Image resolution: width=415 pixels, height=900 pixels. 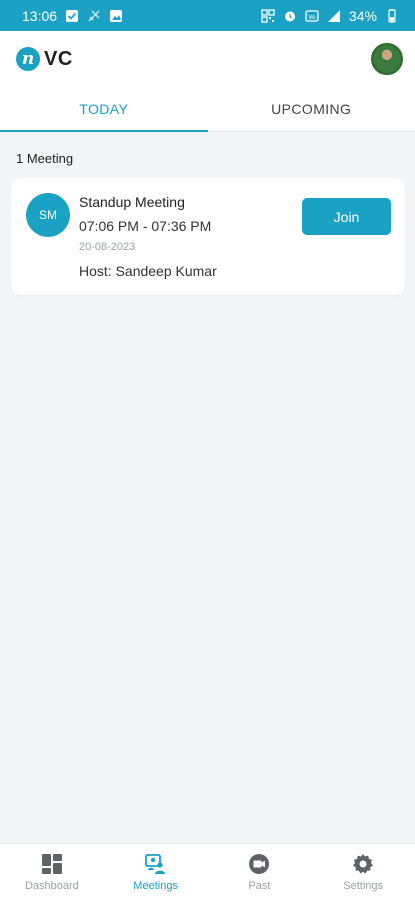 What do you see at coordinates (387, 59) in the screenshot?
I see `profile-avatar` at bounding box center [387, 59].